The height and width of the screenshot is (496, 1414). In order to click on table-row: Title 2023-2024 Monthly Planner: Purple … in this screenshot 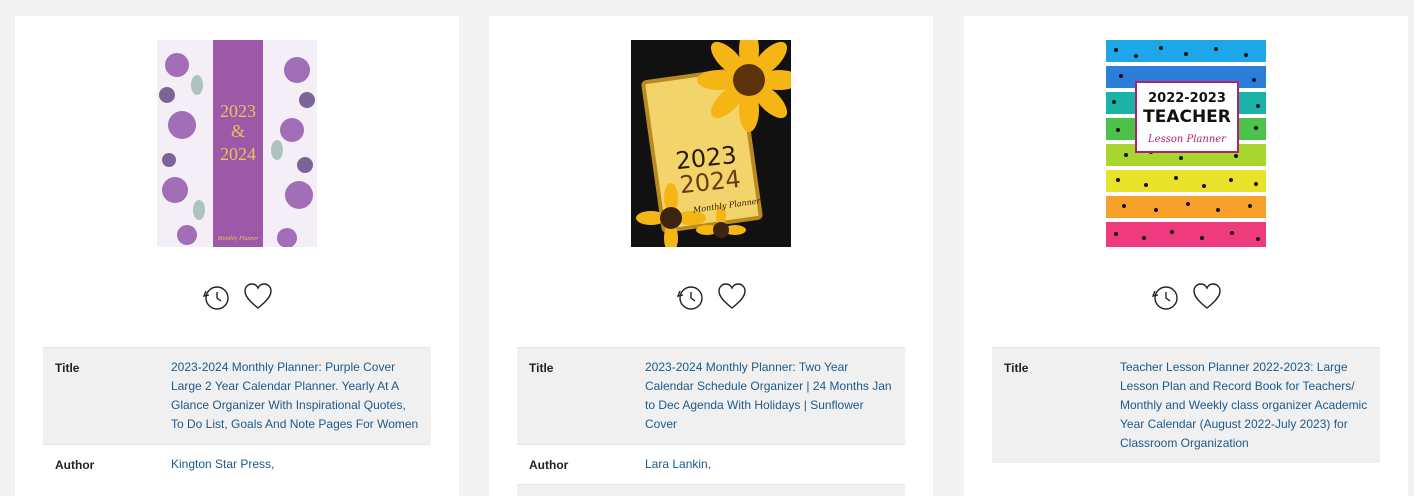, I will do `click(237, 395)`.